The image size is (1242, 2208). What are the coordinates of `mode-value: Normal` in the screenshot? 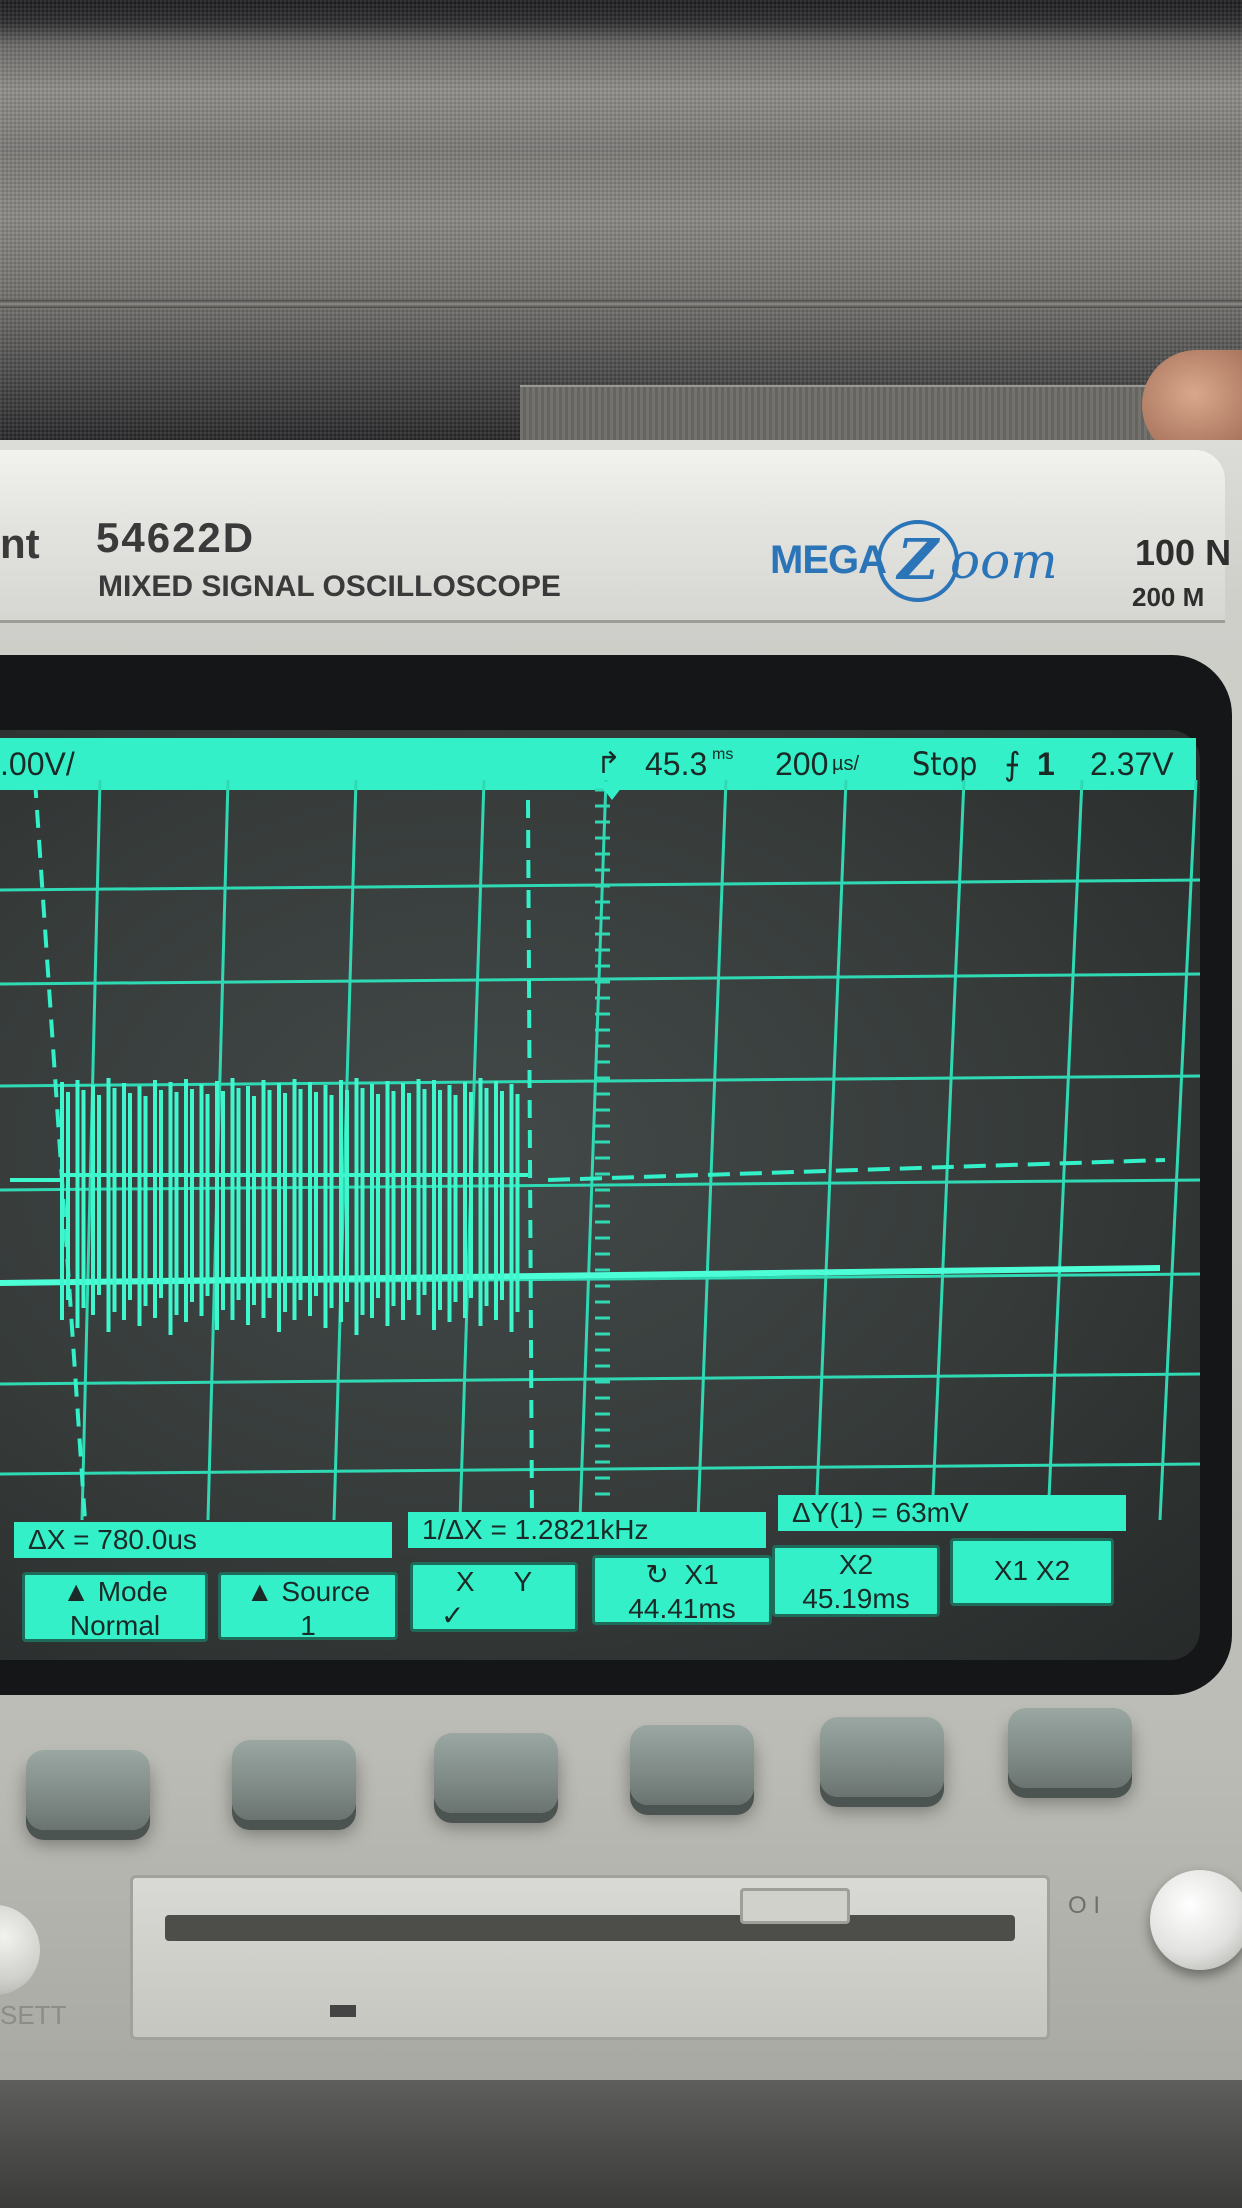 It's located at (115, 1625).